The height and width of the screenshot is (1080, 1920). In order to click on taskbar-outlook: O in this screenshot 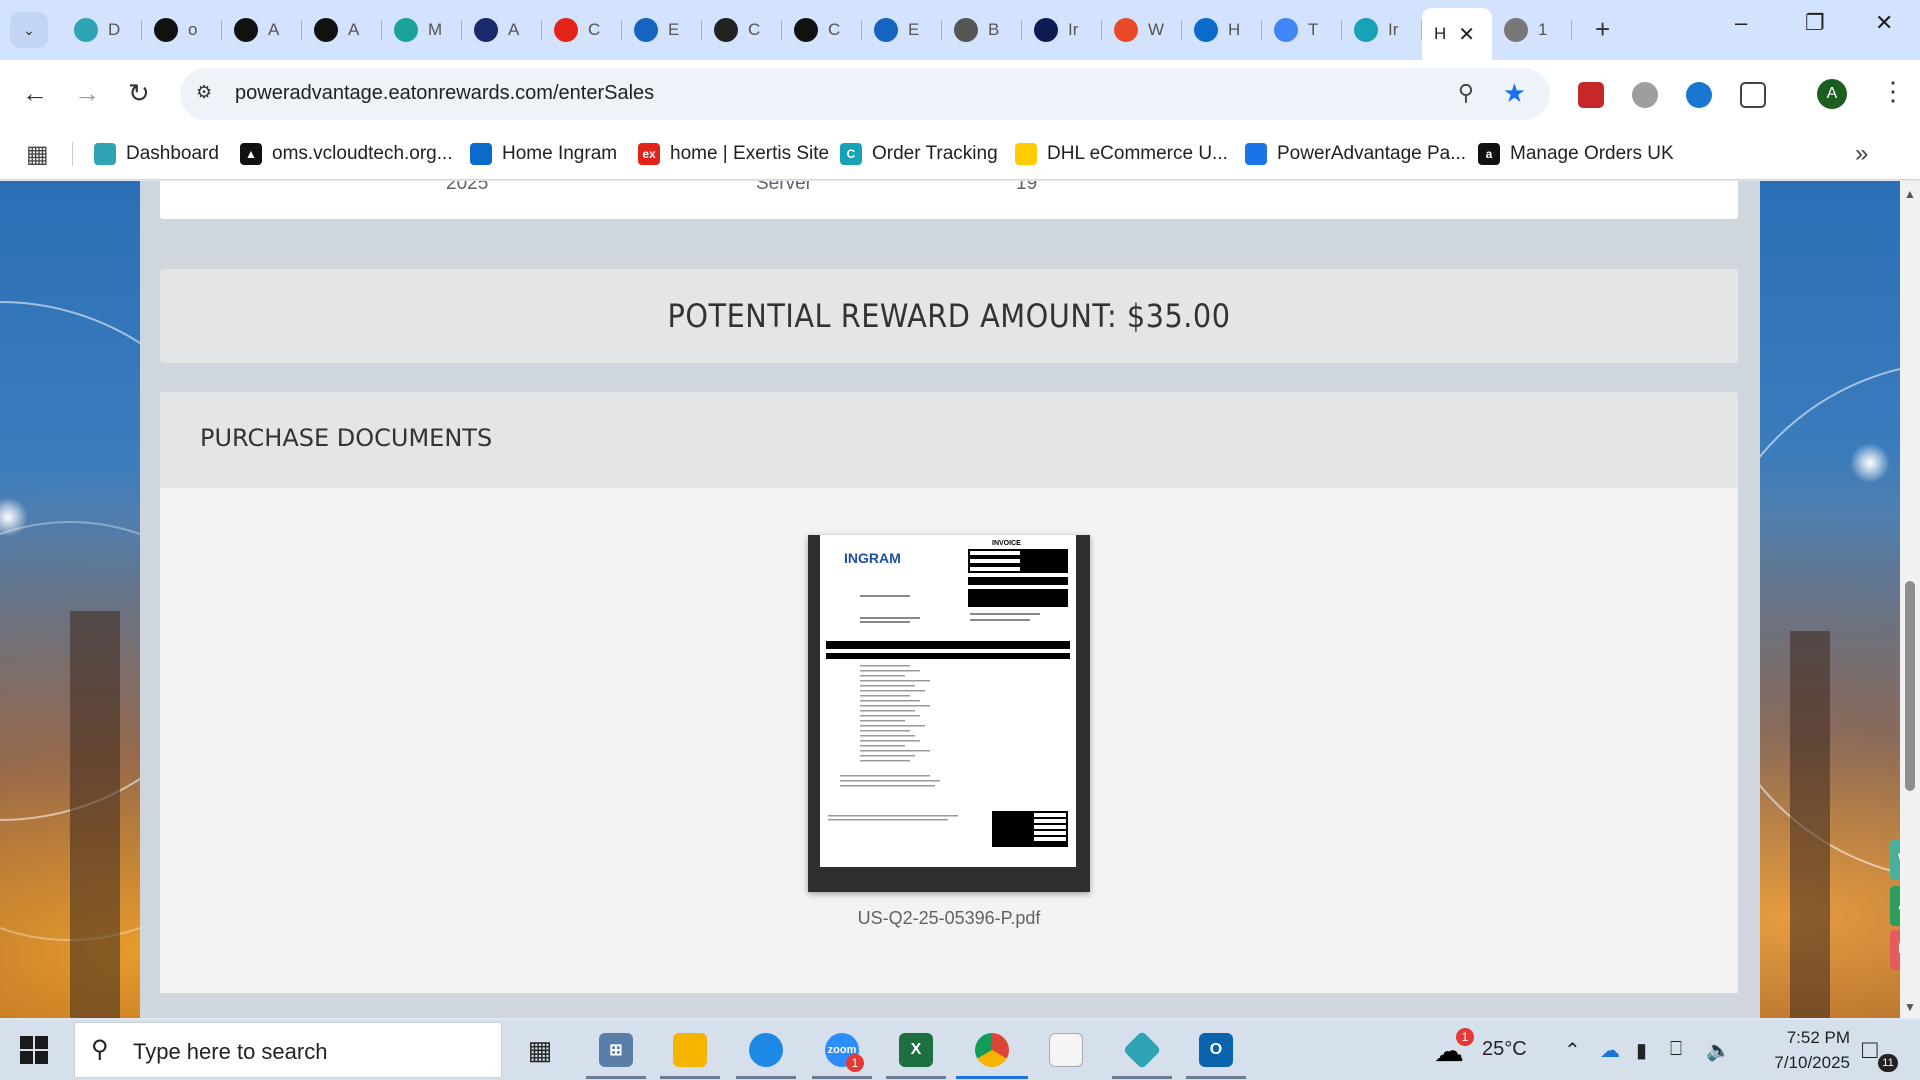, I will do `click(1216, 1050)`.